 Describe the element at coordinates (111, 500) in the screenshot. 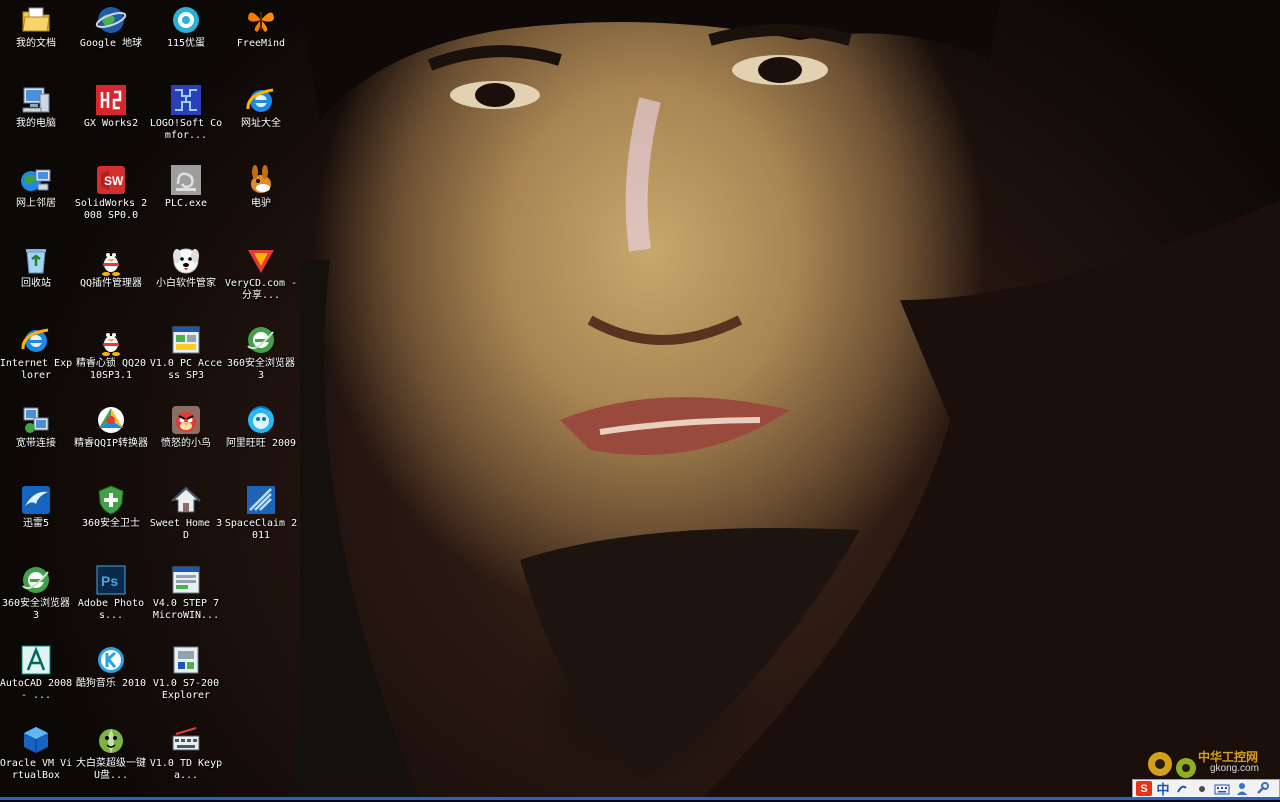

I see `shield-icon` at that location.